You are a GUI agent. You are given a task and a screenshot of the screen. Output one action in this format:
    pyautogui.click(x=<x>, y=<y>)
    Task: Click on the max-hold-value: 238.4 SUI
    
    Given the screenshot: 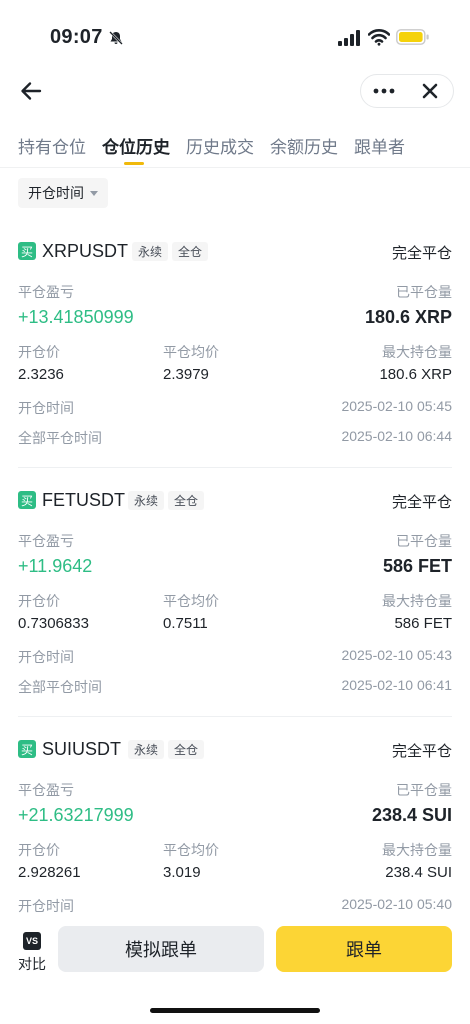 What is the action you would take?
    pyautogui.click(x=418, y=872)
    